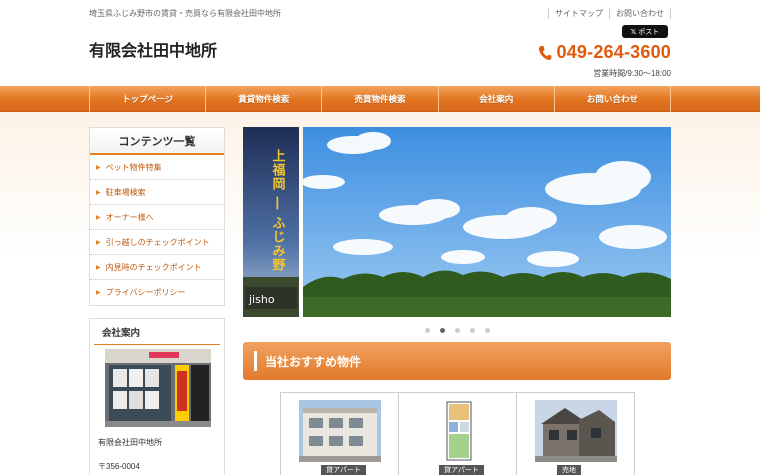  Describe the element at coordinates (578, 13) in the screenshot. I see `sitemap-link: サイトマップ` at that location.